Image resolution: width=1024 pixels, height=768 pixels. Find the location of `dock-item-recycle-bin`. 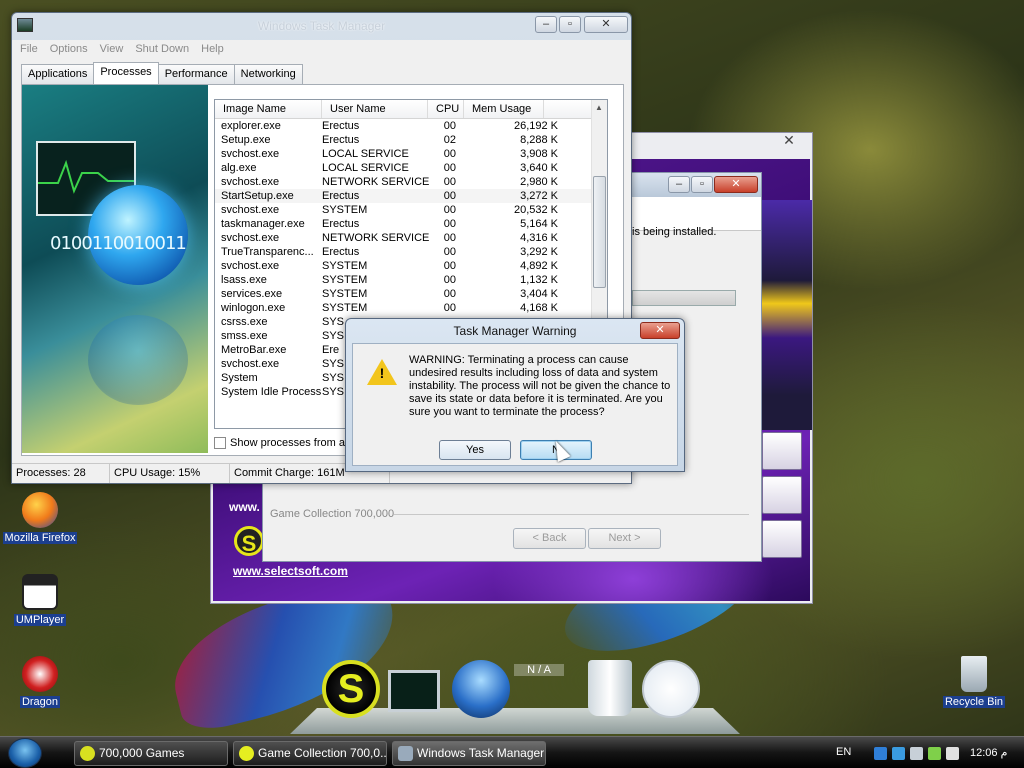

dock-item-recycle-bin is located at coordinates (611, 689).